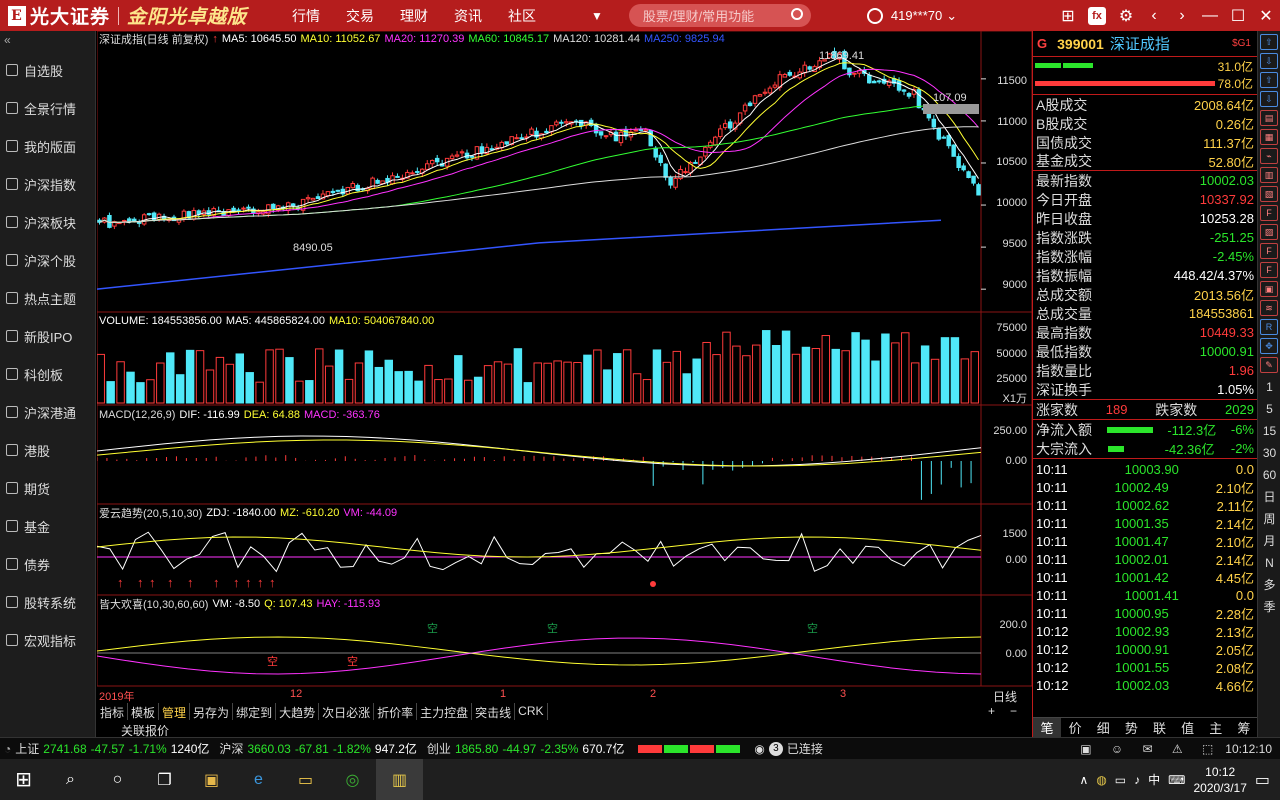 The height and width of the screenshot is (800, 1280). What do you see at coordinates (305, 779) in the screenshot?
I see `file-explorer-icon: ▭` at bounding box center [305, 779].